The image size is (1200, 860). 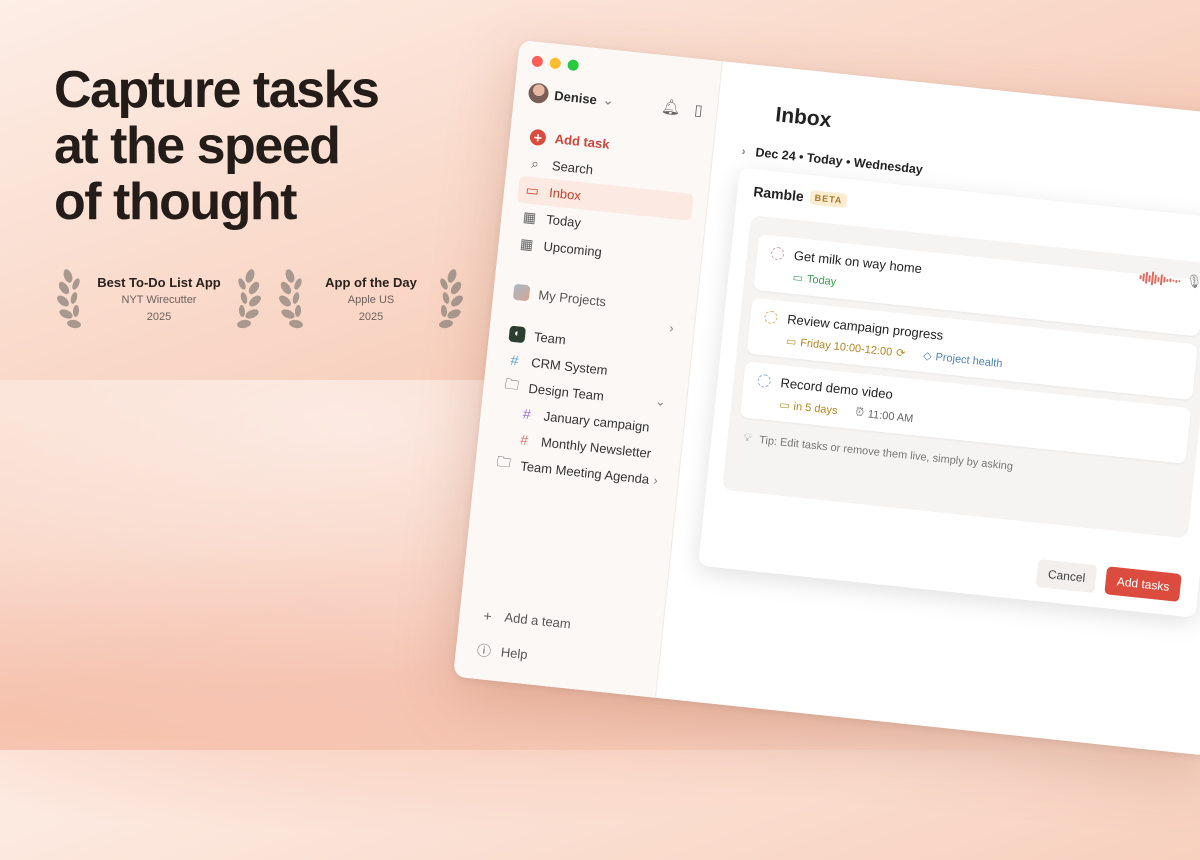 I want to click on task-label-tag: ◇ Project health, so click(x=963, y=359).